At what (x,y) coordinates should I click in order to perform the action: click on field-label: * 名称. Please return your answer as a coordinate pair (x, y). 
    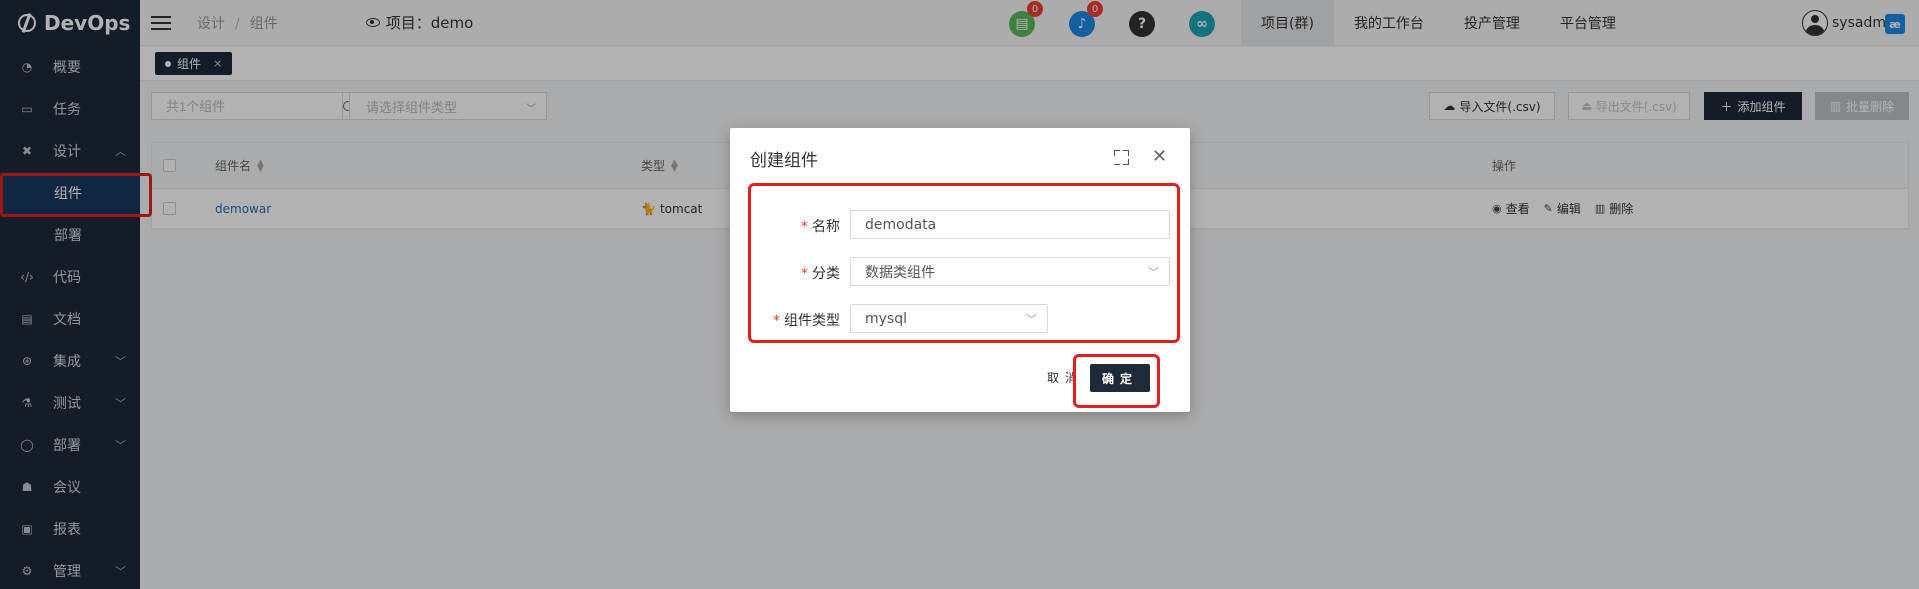
    Looking at the image, I should click on (820, 227).